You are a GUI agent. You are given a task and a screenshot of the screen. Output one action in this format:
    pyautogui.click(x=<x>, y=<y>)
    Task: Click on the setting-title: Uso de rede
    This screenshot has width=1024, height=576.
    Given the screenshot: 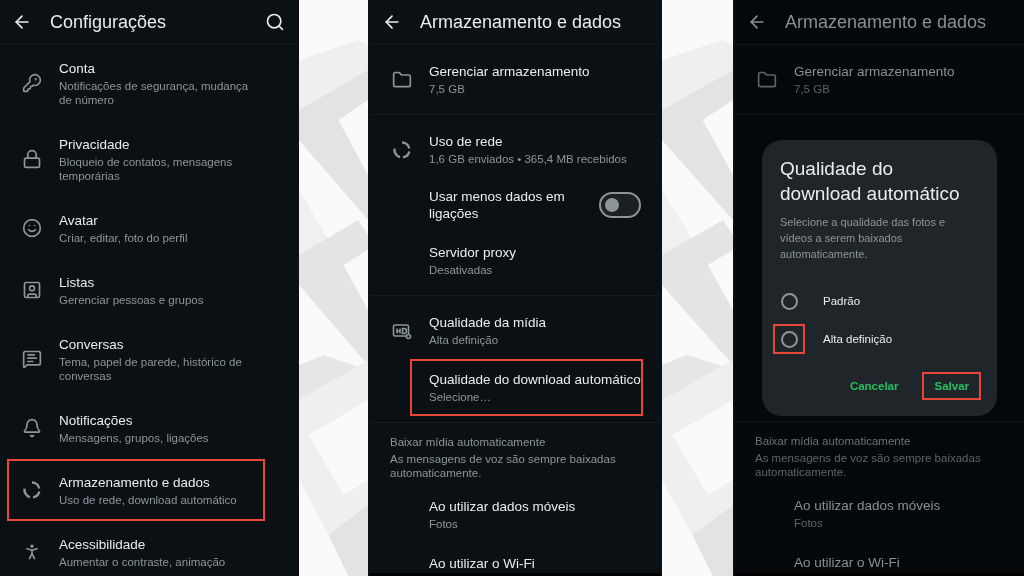 What is the action you would take?
    pyautogui.click(x=466, y=141)
    